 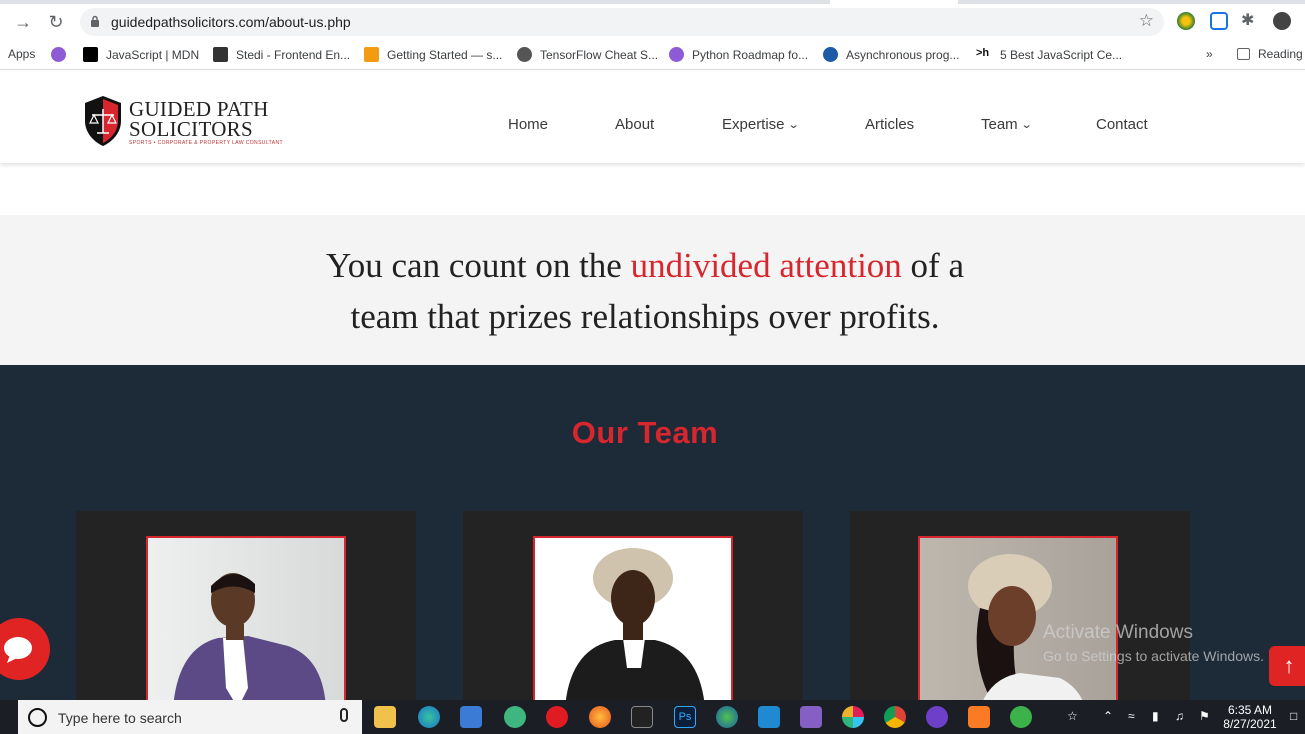 I want to click on nav-label: Articles, so click(x=890, y=124).